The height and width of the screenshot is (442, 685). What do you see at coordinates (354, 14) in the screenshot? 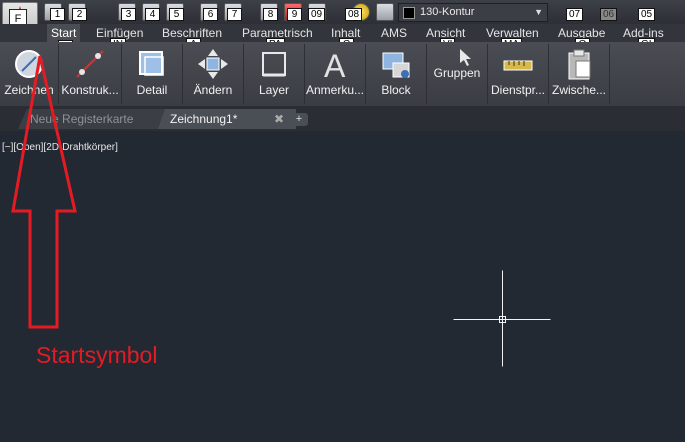
I see `keytip-qat-08: 08` at bounding box center [354, 14].